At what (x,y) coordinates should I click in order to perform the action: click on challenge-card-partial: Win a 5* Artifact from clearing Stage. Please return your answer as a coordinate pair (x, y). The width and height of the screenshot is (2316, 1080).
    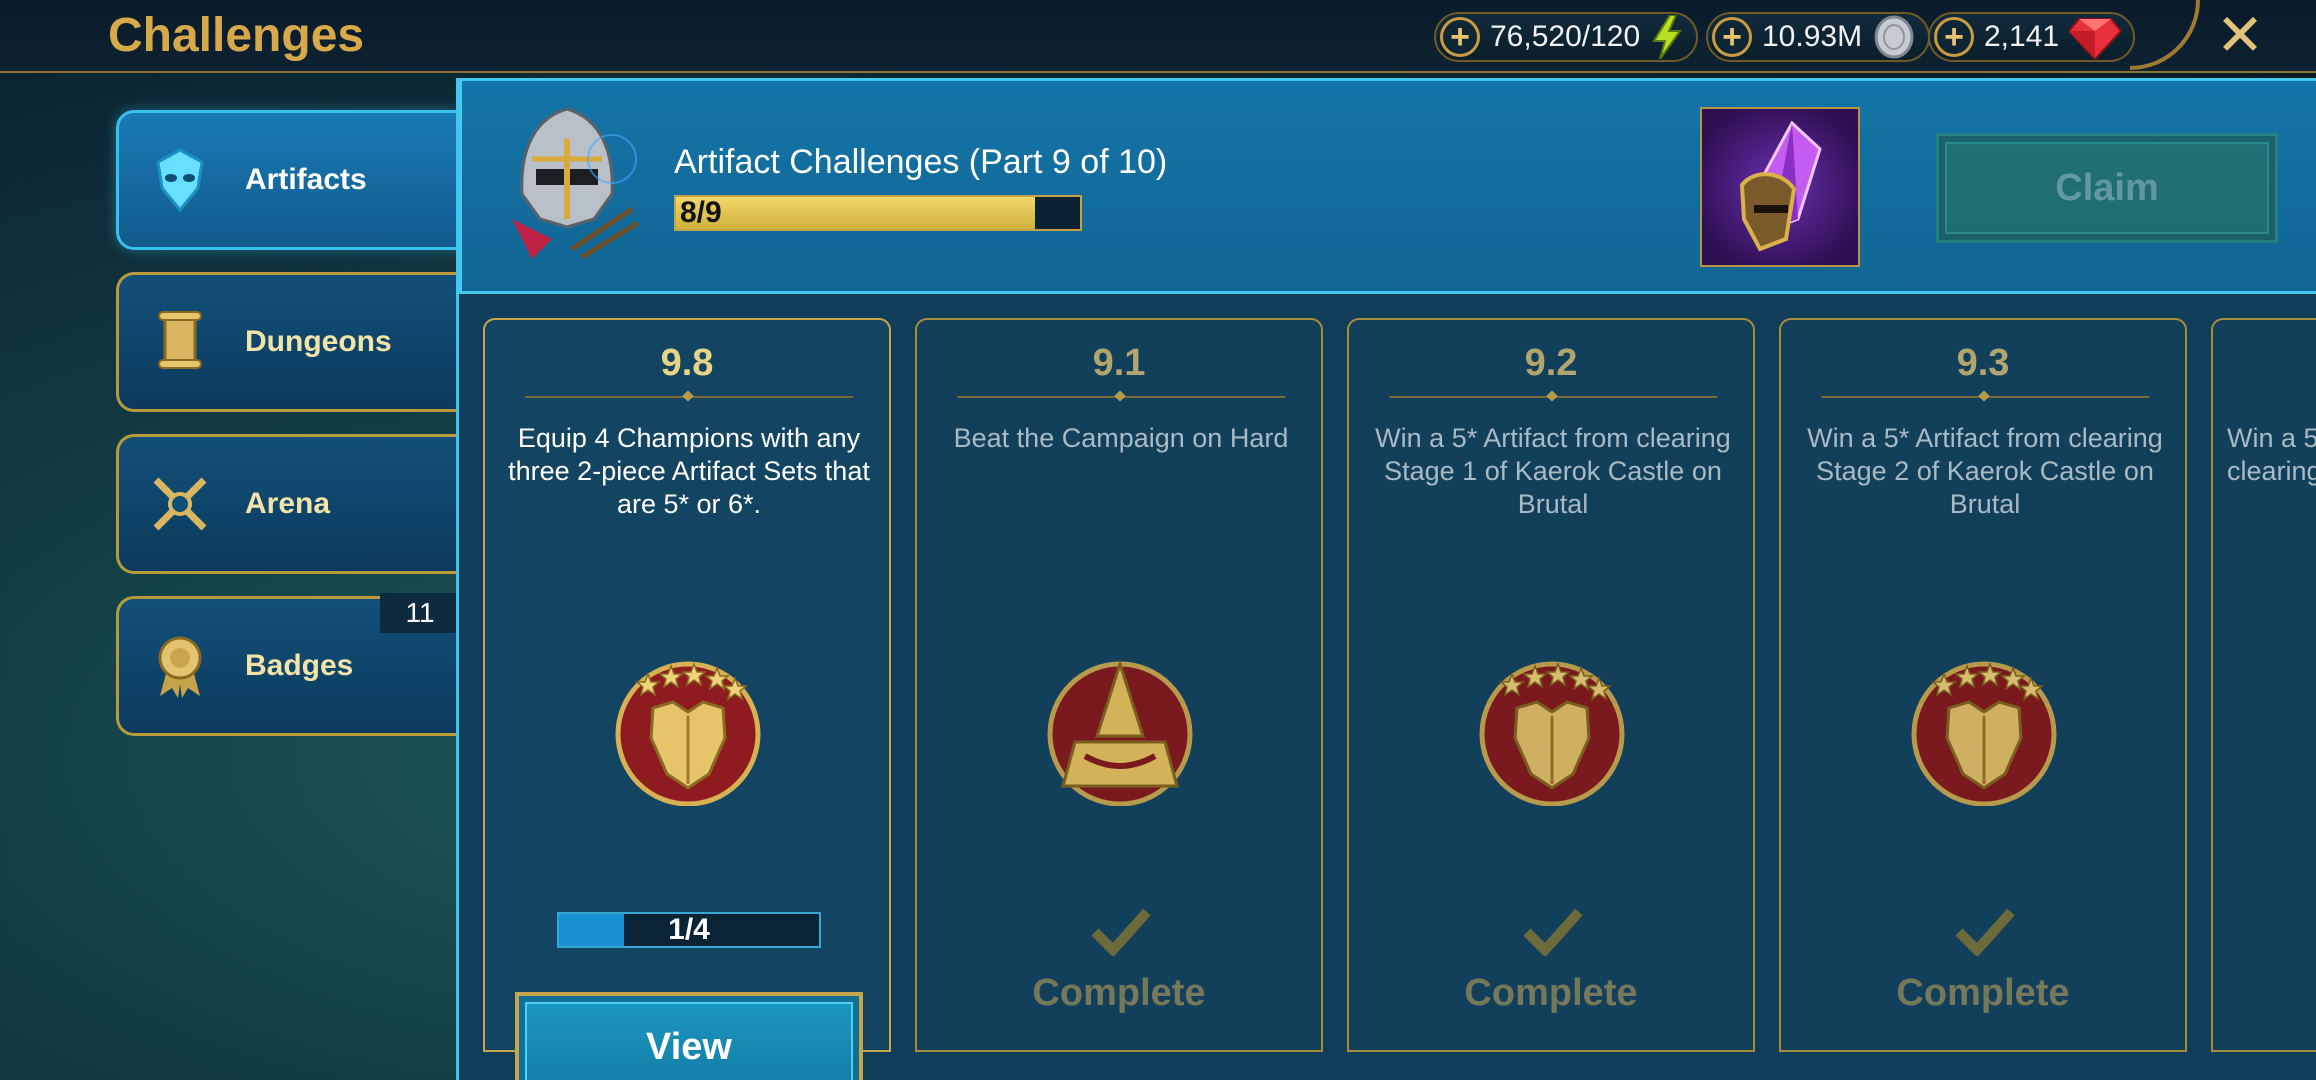
    Looking at the image, I should click on (2263, 685).